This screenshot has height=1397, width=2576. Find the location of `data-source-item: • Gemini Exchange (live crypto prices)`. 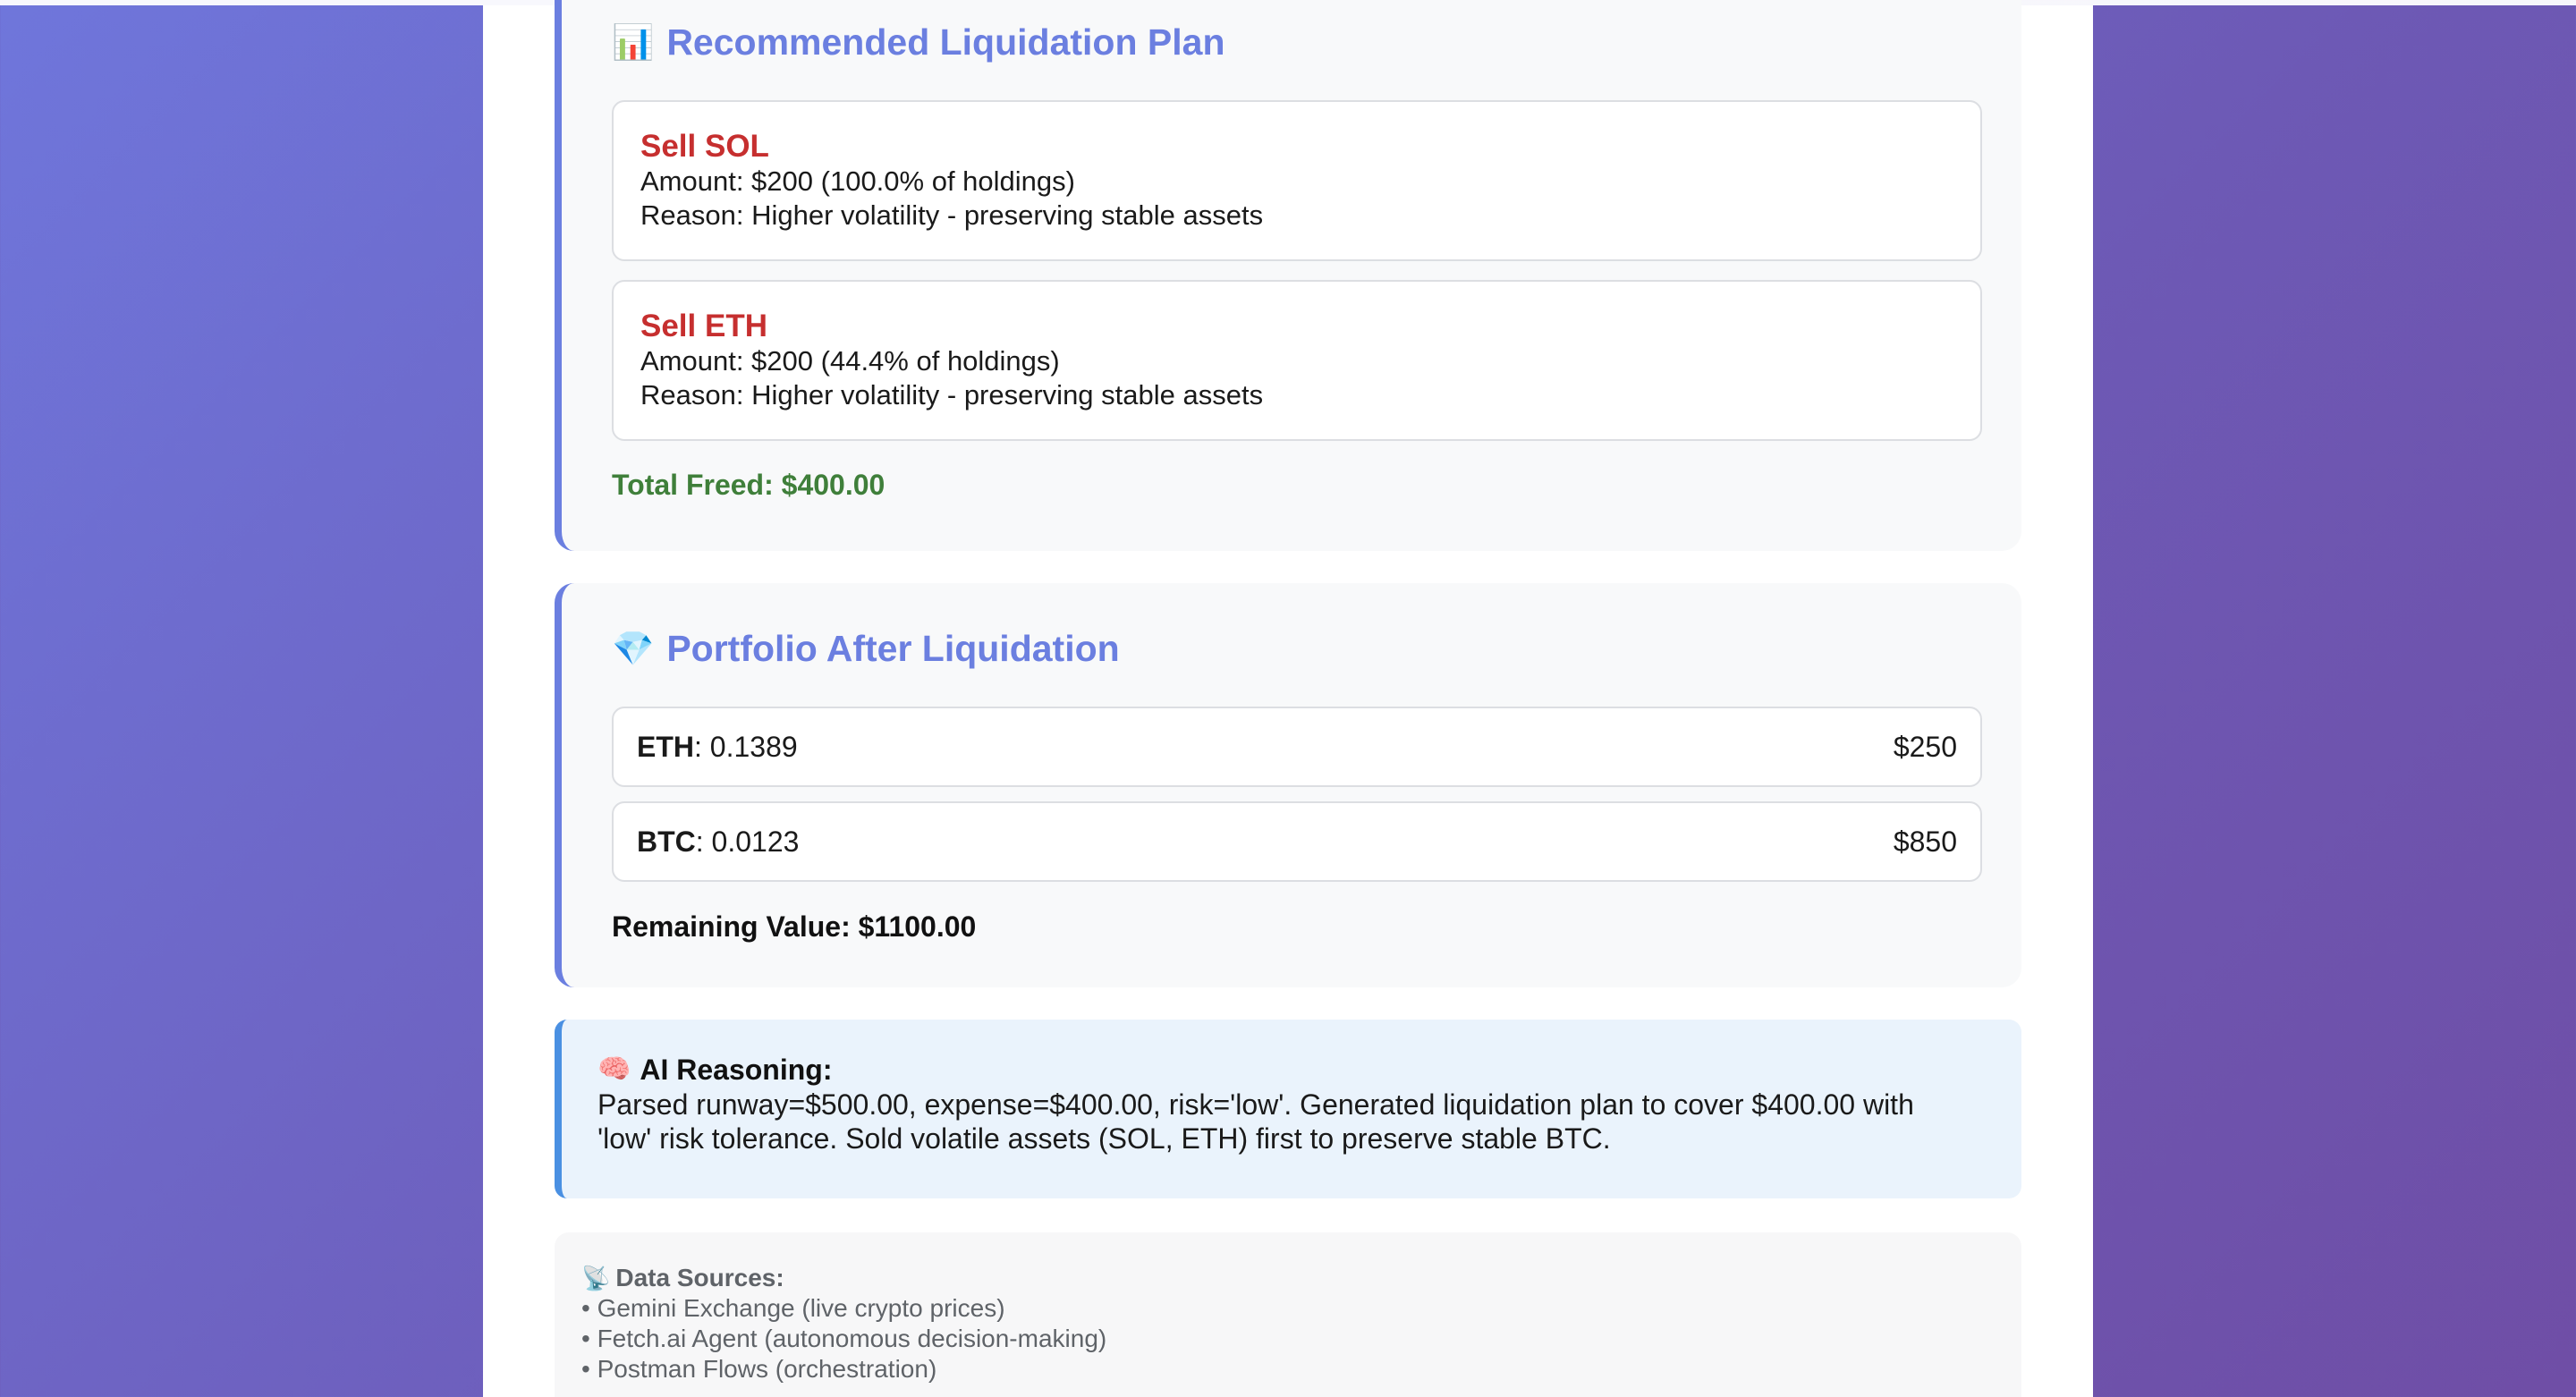

data-source-item: • Gemini Exchange (live crypto prices) is located at coordinates (793, 1308).